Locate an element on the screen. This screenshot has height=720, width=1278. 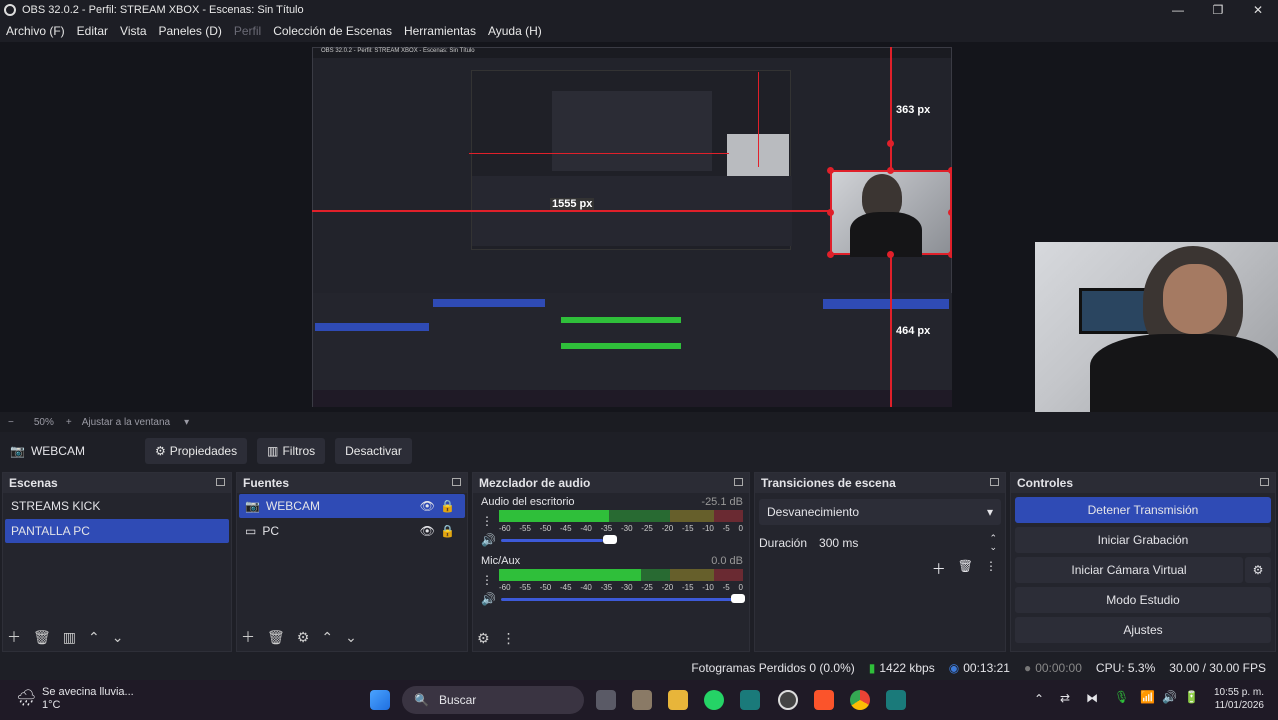
chrome-icon is located at coordinates (860, 700).